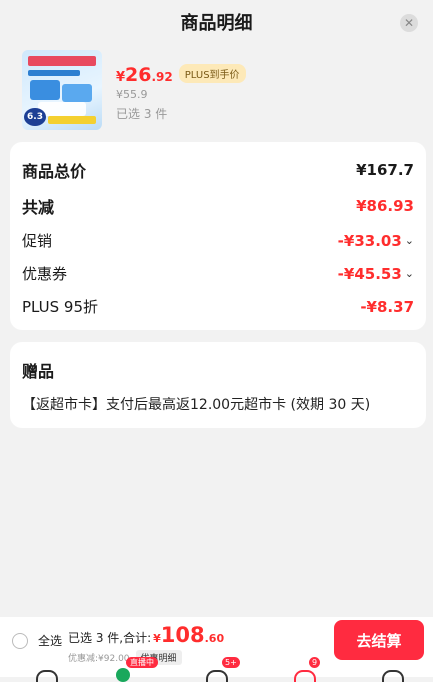 The height and width of the screenshot is (682, 433). I want to click on row-value: -¥8.37, so click(387, 306).